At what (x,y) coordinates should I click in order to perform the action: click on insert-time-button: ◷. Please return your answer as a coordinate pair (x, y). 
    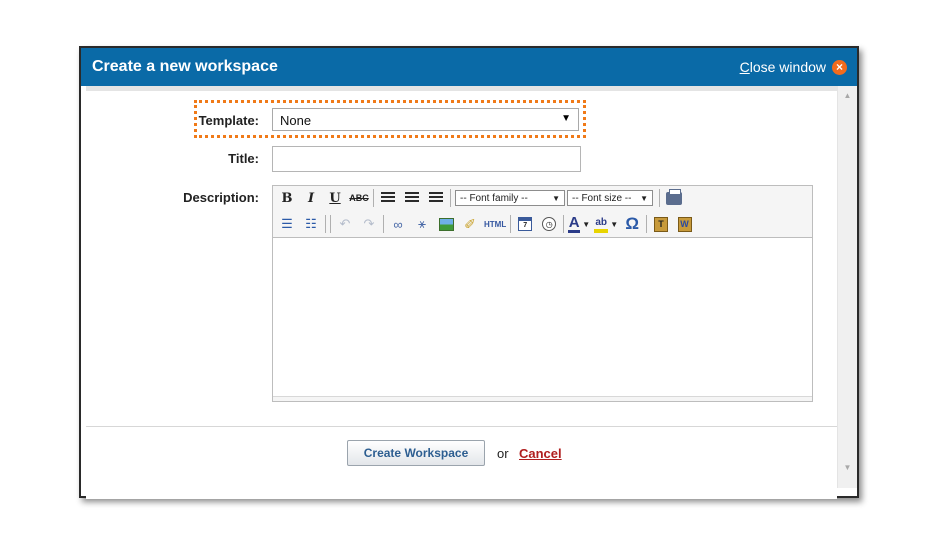
    Looking at the image, I should click on (549, 224).